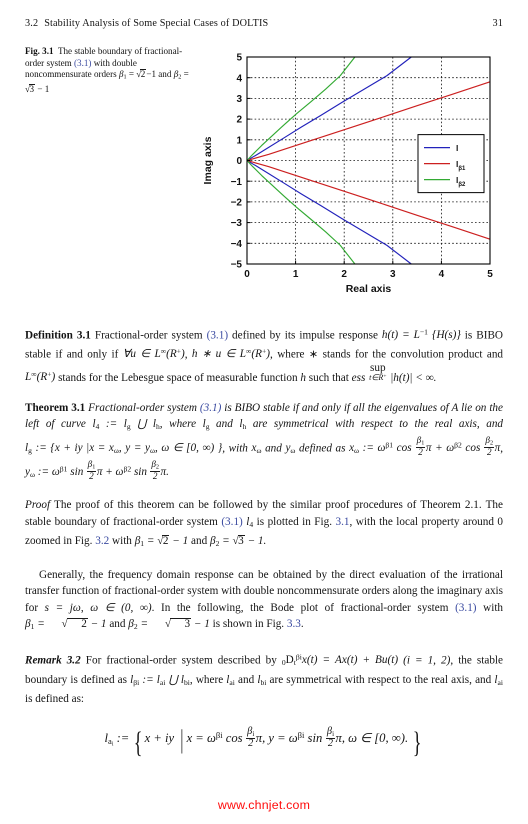  Describe the element at coordinates (497, 23) in the screenshot. I see `page-number: 31` at that location.